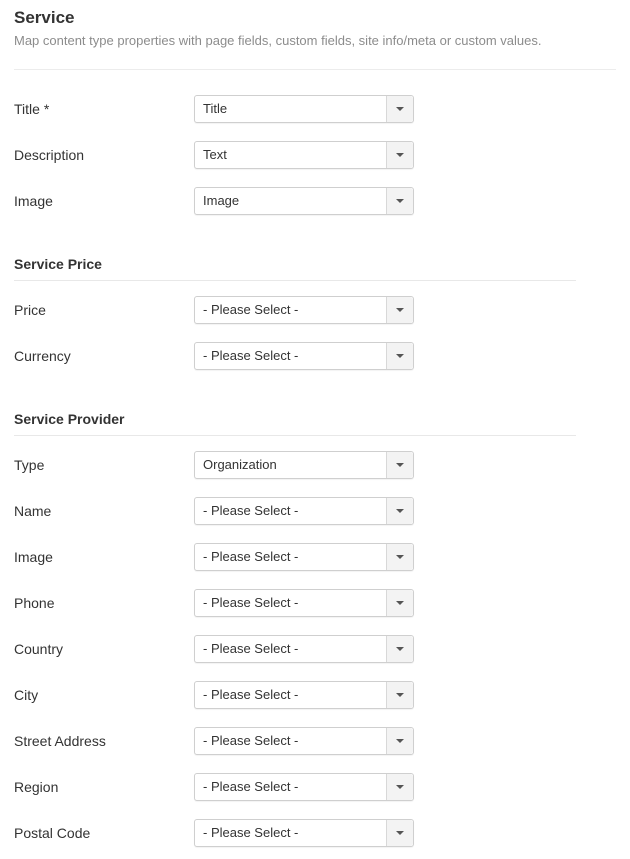 The image size is (630, 859). I want to click on field-select-provider-type: Organization, so click(304, 465).